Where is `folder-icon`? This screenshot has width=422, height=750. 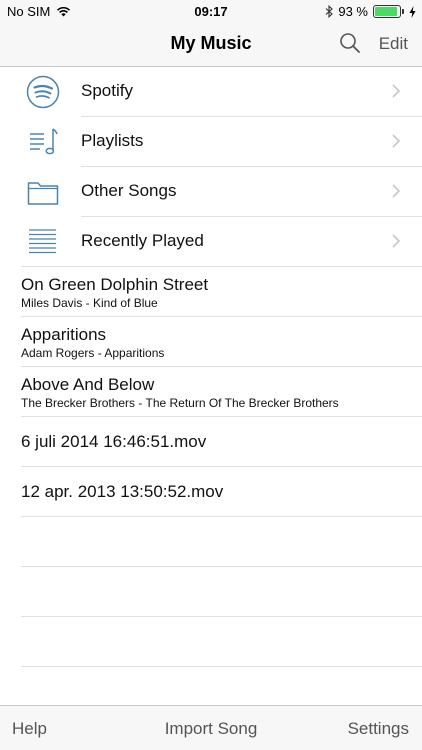 folder-icon is located at coordinates (43, 193).